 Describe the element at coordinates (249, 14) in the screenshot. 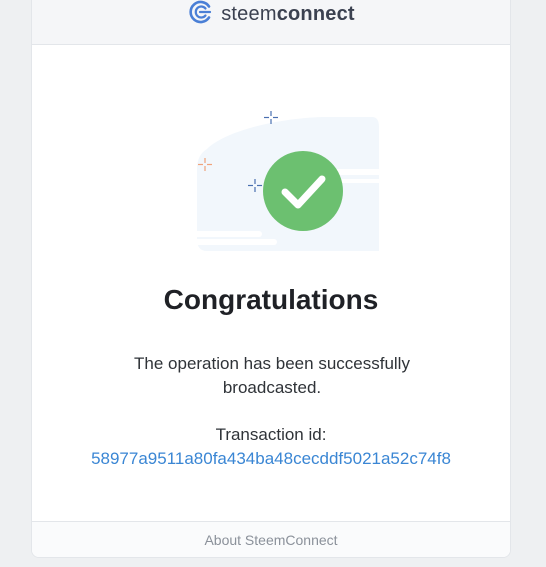

I see `brand-name-light: steem` at that location.